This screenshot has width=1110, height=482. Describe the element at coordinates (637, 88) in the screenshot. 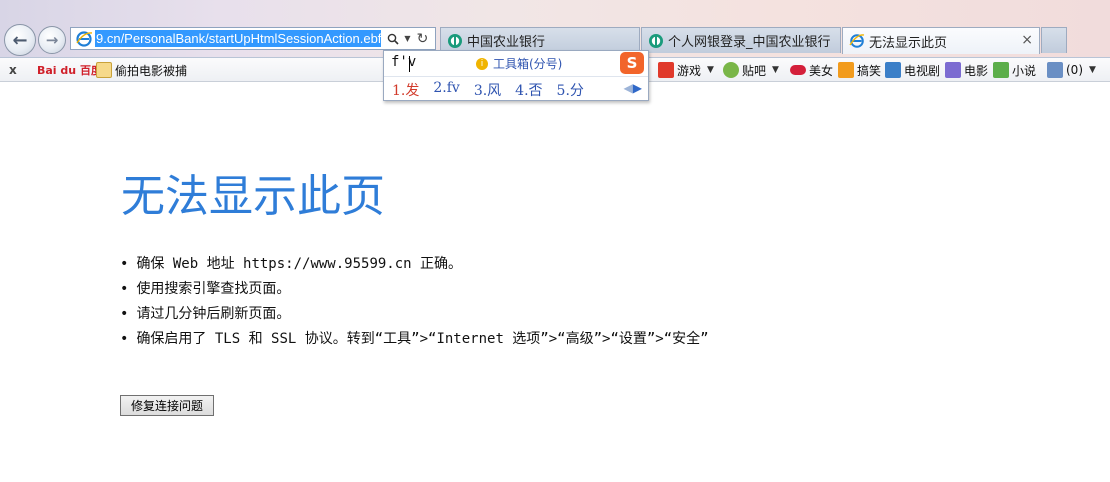

I see `chevron-right-icon: ▶` at that location.